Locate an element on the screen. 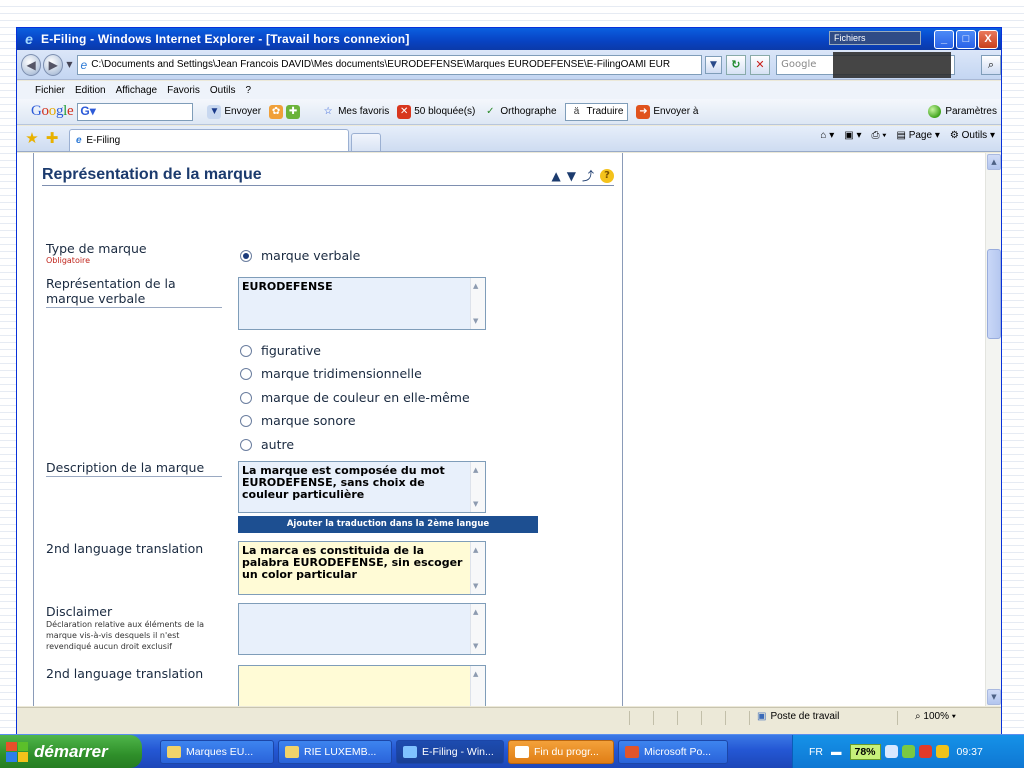  tab-e-filing: e E-Filing is located at coordinates (209, 140).